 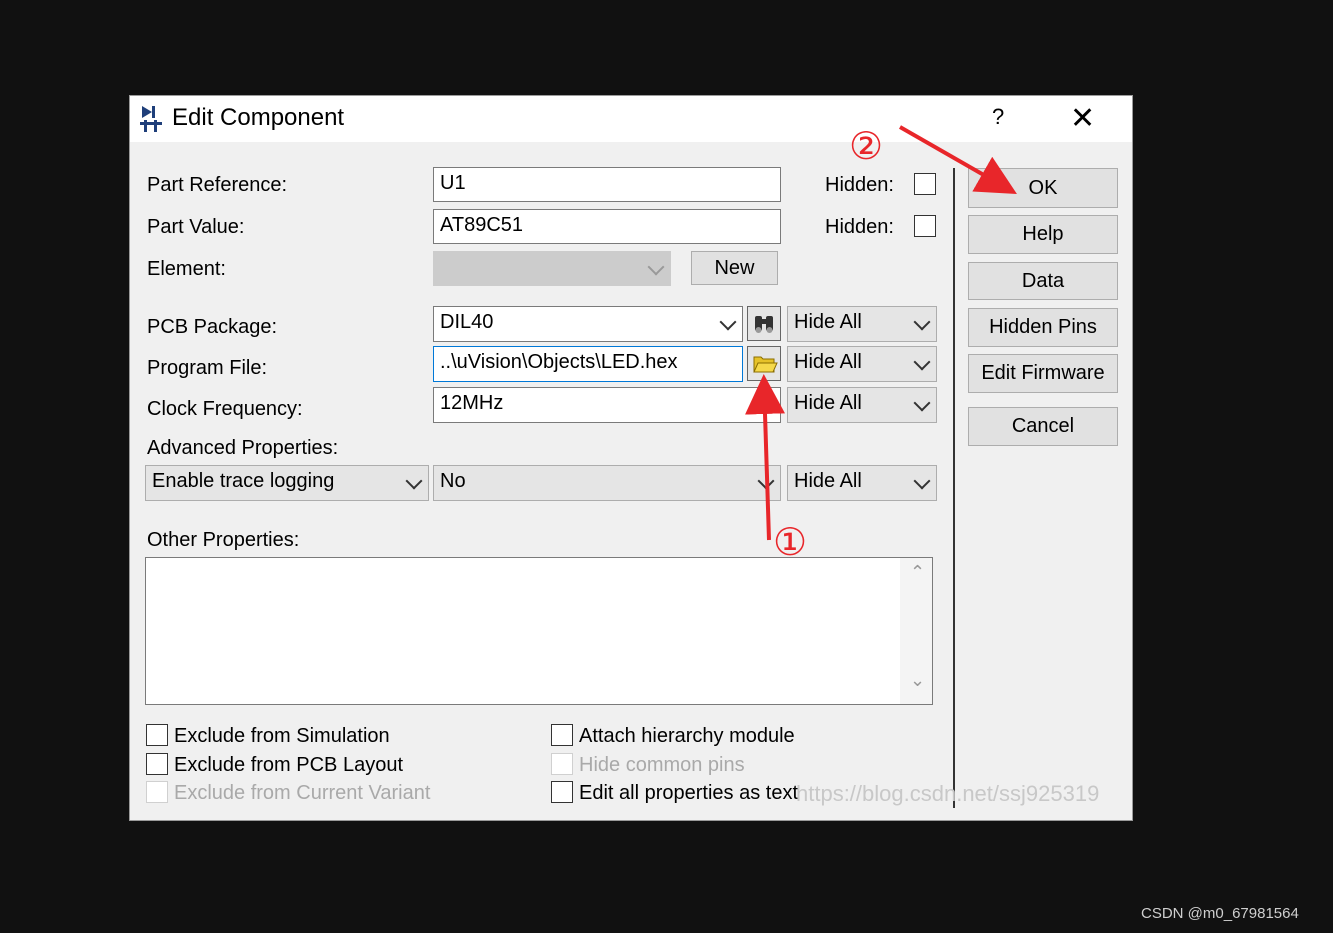 I want to click on step2-annotation: ②, so click(x=866, y=147).